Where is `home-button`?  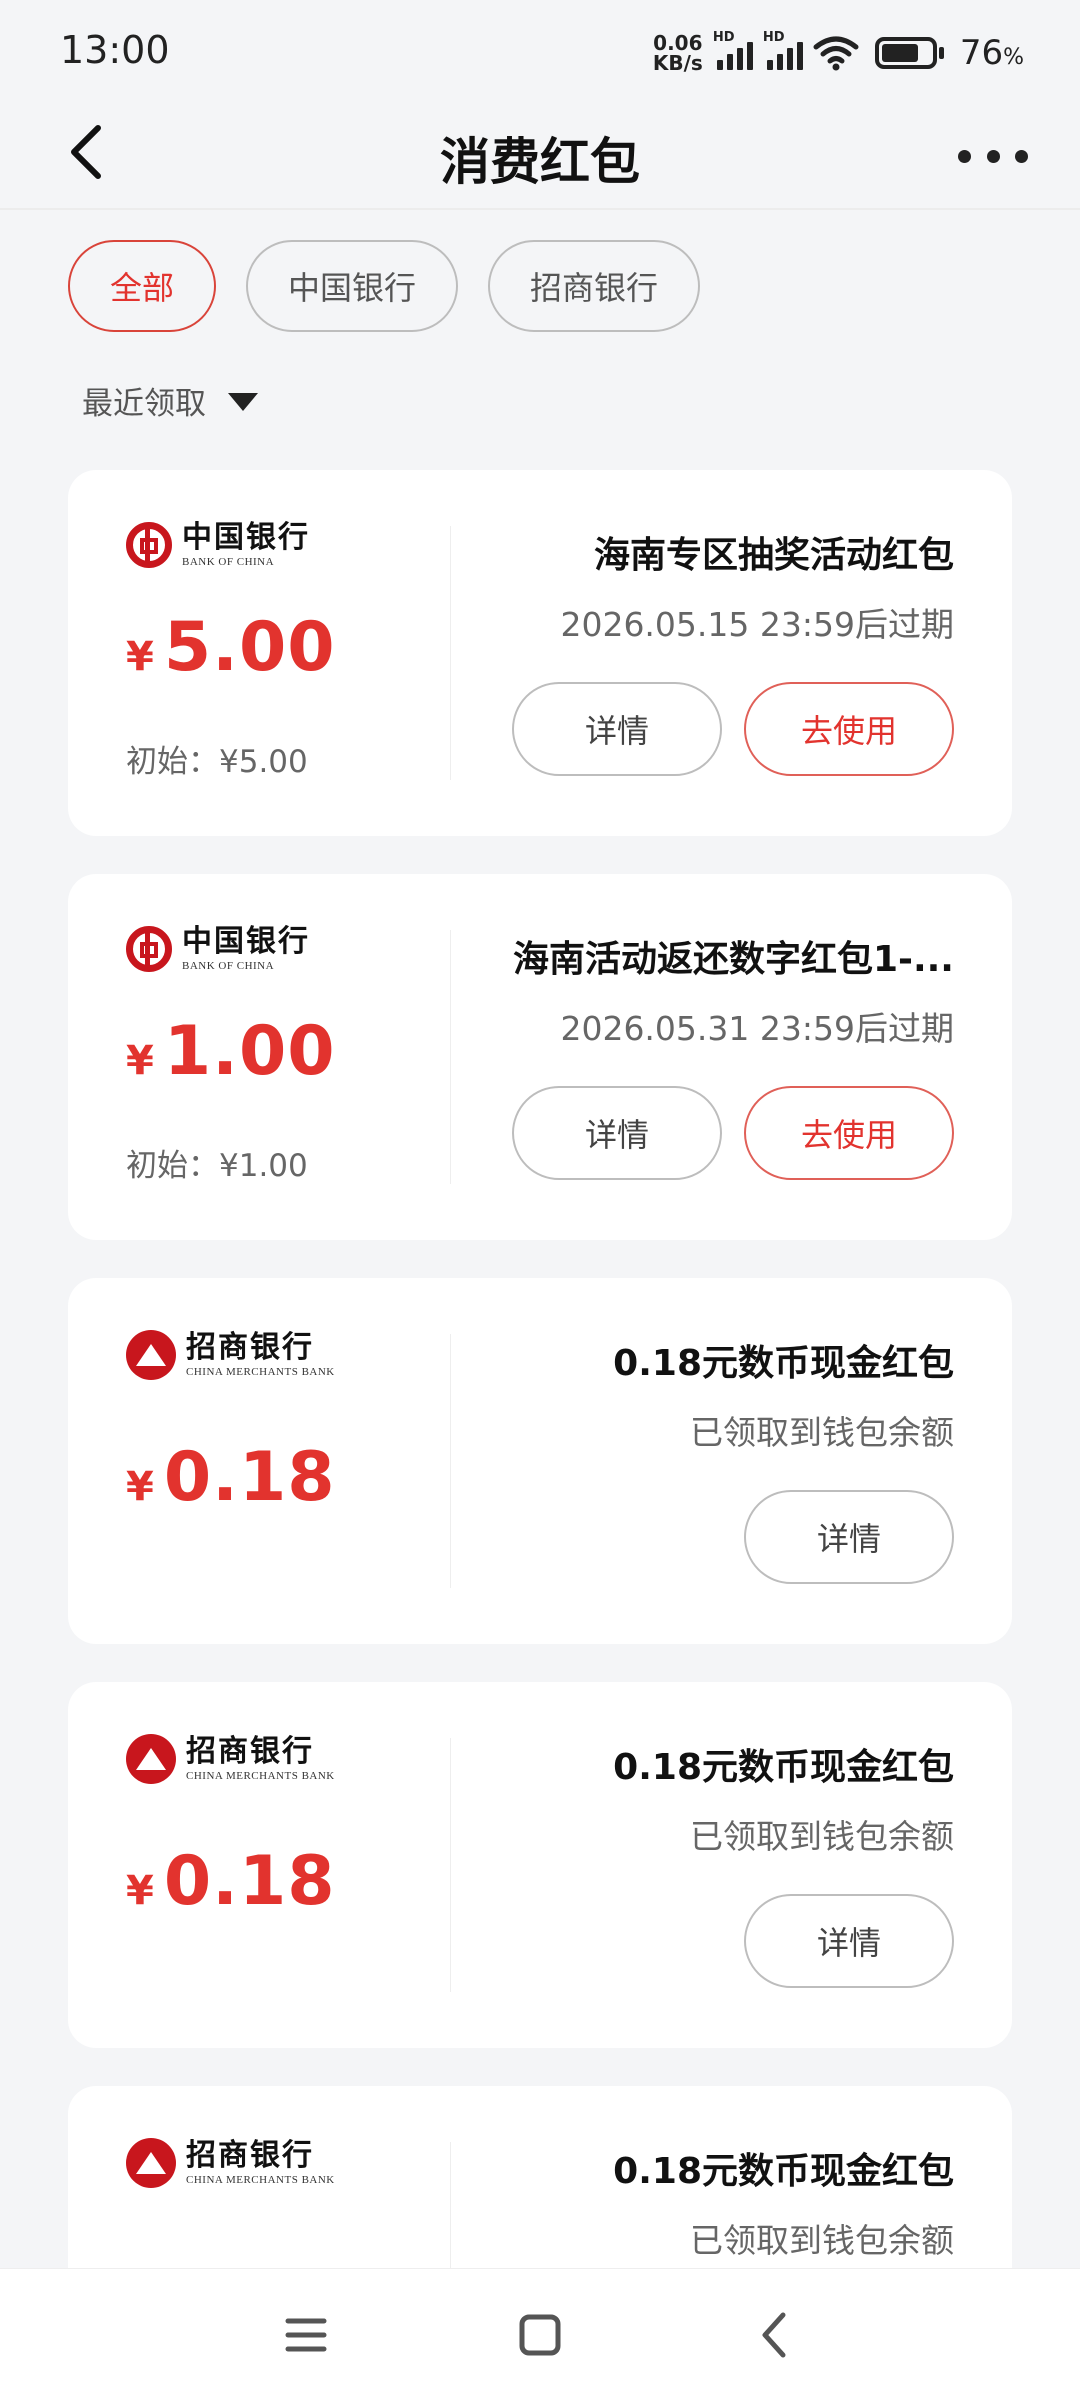 home-button is located at coordinates (540, 2335).